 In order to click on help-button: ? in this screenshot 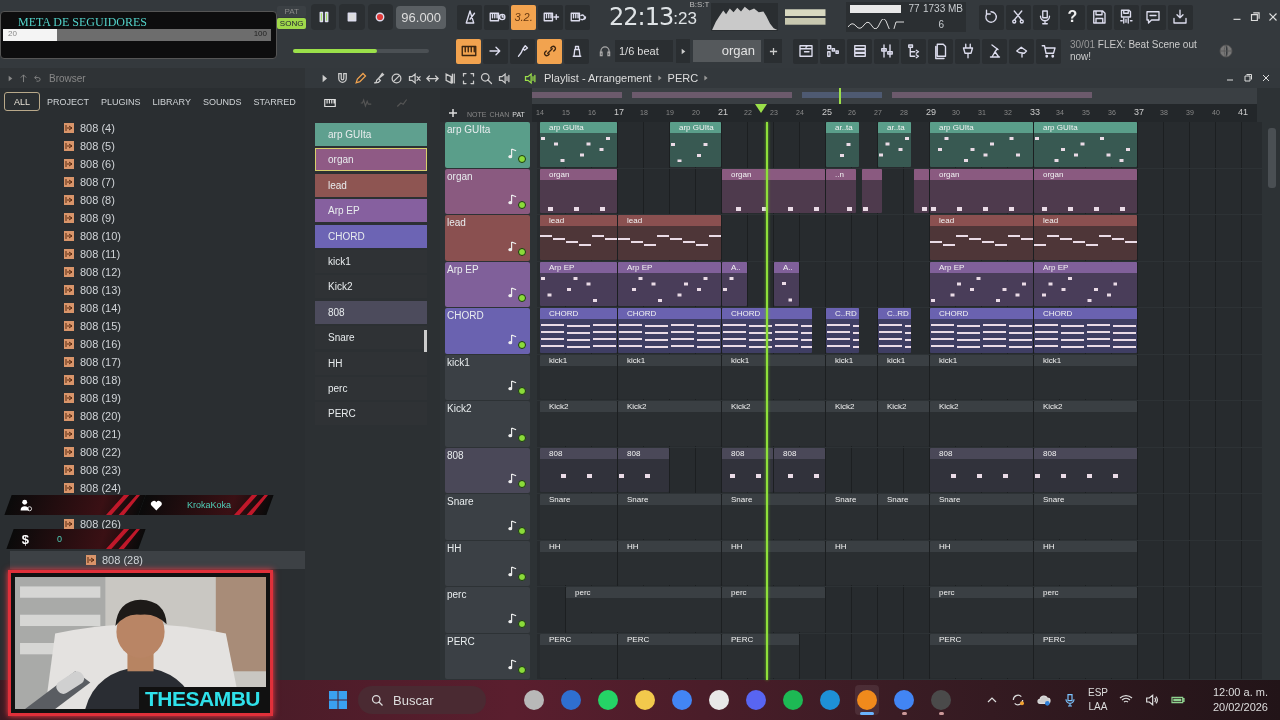, I will do `click(1072, 17)`.